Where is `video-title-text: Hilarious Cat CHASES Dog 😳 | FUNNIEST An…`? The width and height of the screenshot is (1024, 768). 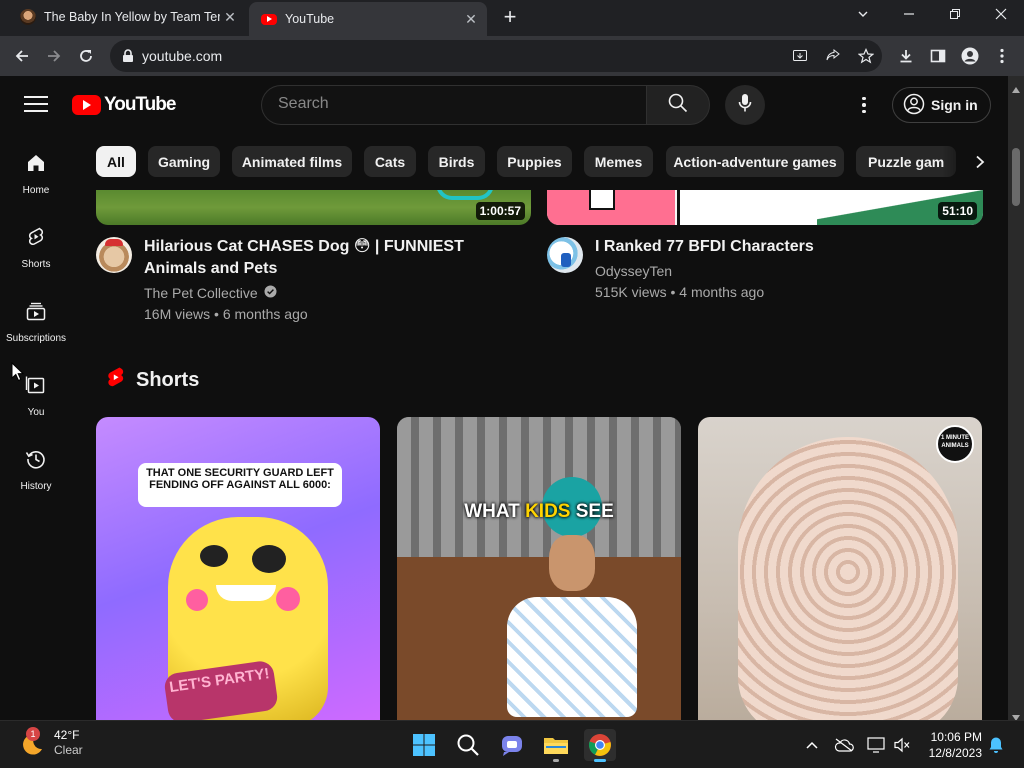 video-title-text: Hilarious Cat CHASES Dog 😳 | FUNNIEST An… is located at coordinates (304, 257).